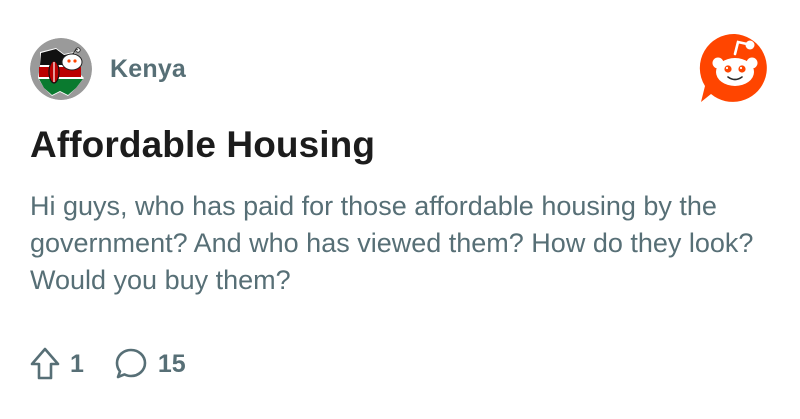 This screenshot has width=800, height=419. What do you see at coordinates (45, 363) in the screenshot?
I see `upvote-arrow-icon` at bounding box center [45, 363].